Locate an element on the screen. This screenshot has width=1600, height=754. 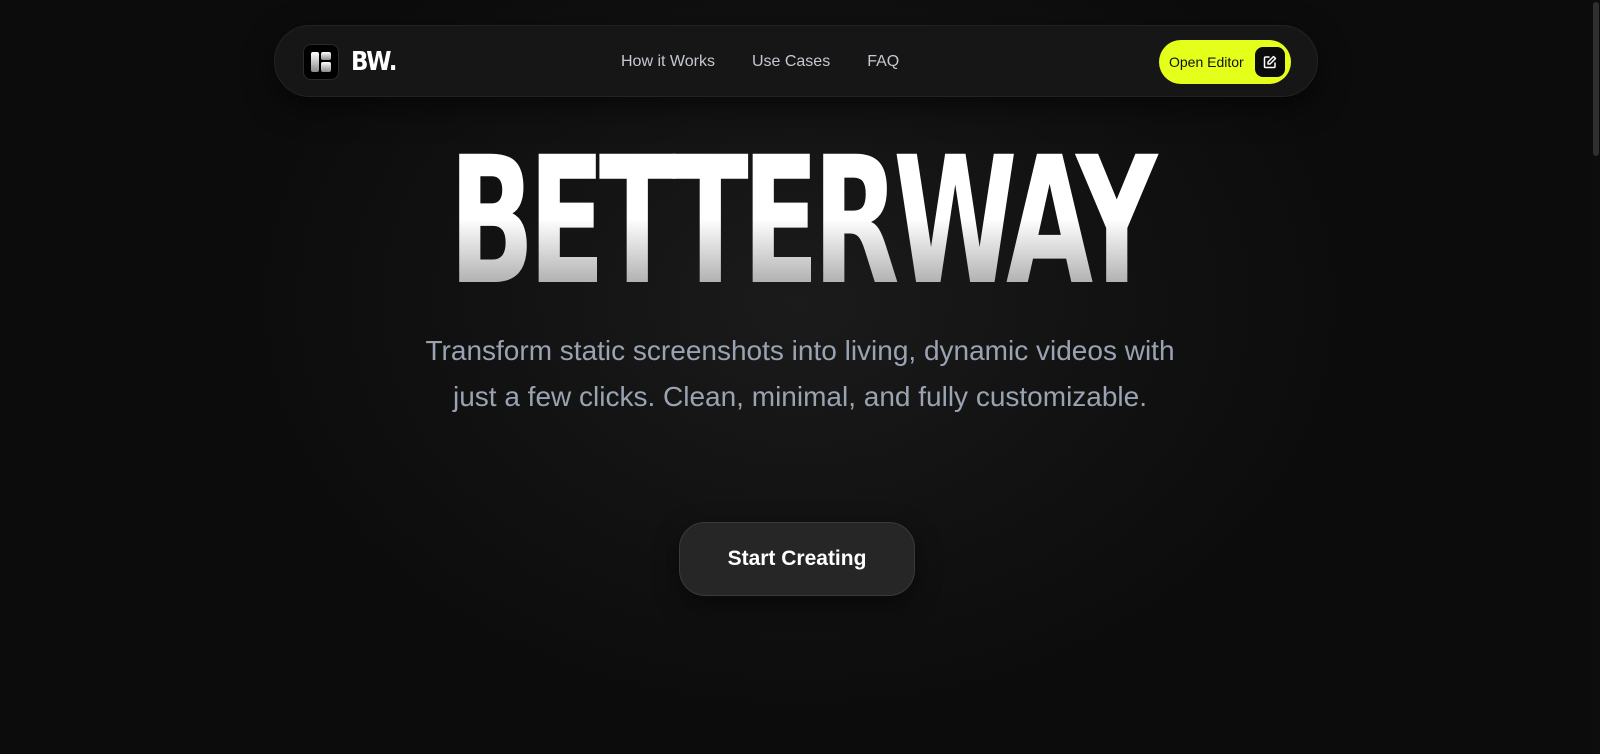
brand: BW. is located at coordinates (353, 62).